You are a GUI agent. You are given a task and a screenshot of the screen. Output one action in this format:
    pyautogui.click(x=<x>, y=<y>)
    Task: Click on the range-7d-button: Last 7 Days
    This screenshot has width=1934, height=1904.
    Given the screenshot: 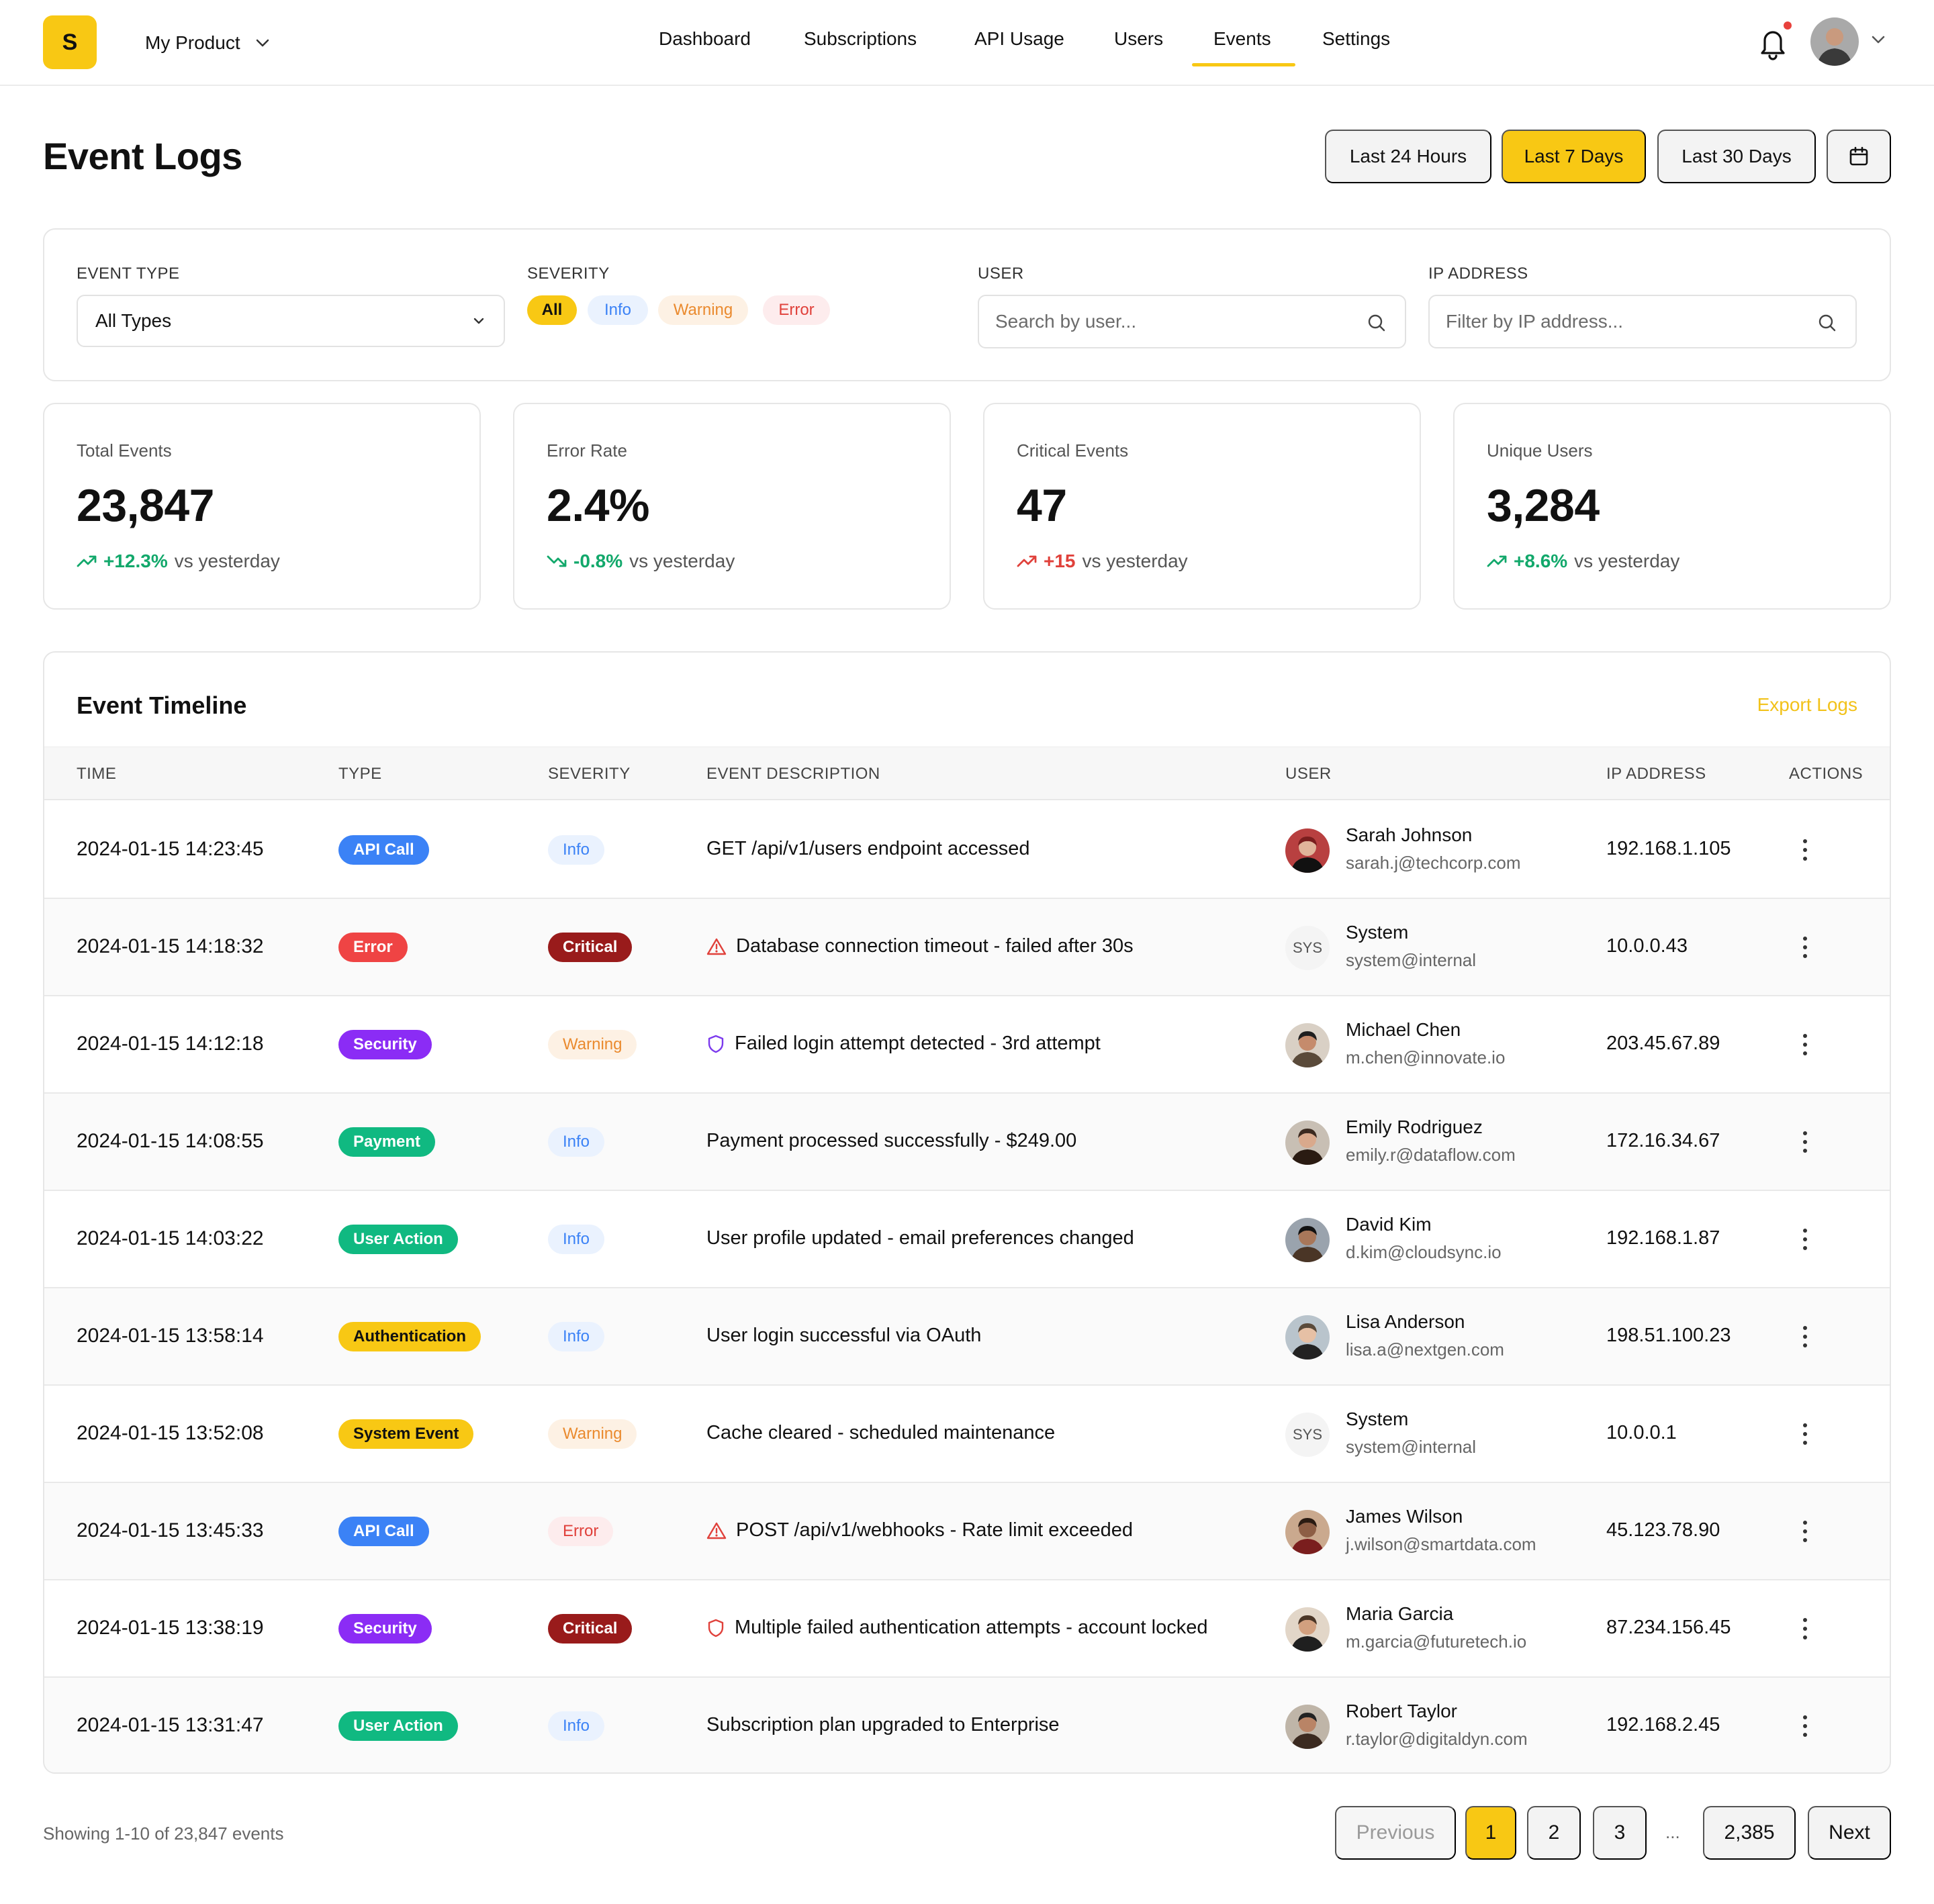 What is the action you would take?
    pyautogui.click(x=1574, y=156)
    